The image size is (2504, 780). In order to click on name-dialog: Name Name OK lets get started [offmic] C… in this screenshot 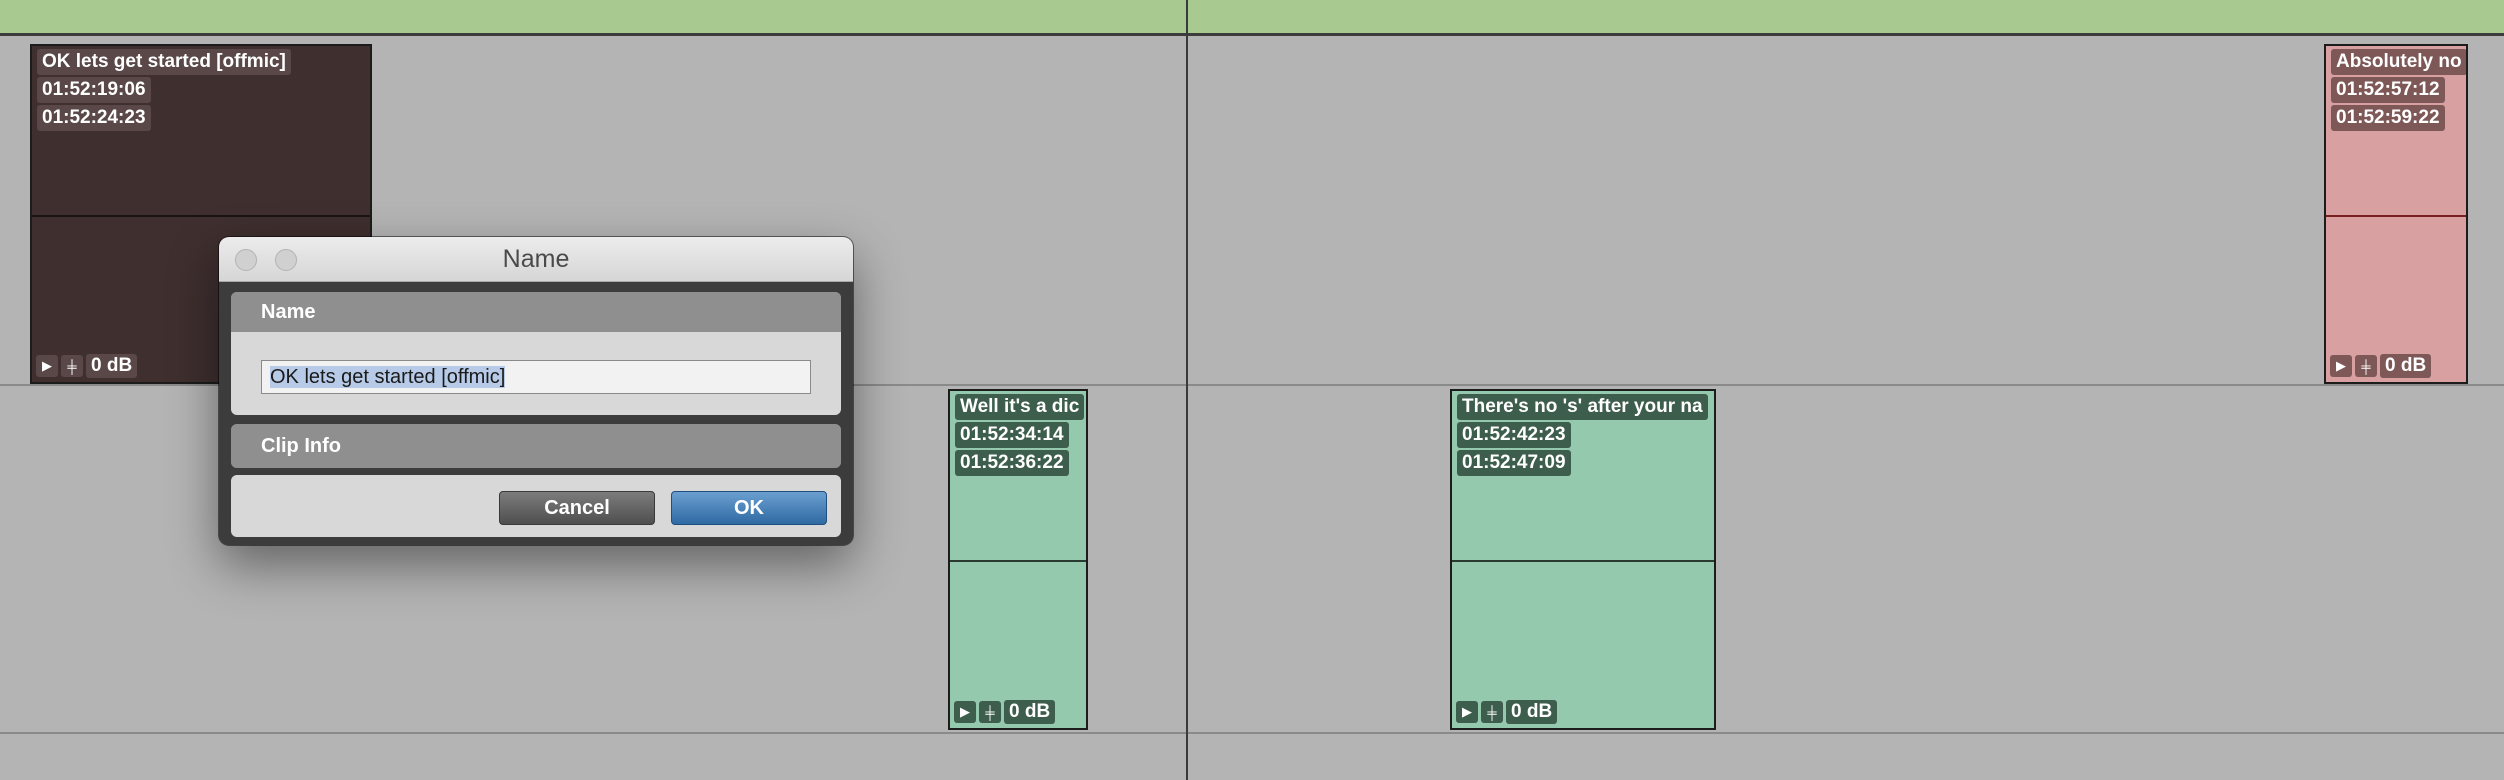, I will do `click(536, 391)`.